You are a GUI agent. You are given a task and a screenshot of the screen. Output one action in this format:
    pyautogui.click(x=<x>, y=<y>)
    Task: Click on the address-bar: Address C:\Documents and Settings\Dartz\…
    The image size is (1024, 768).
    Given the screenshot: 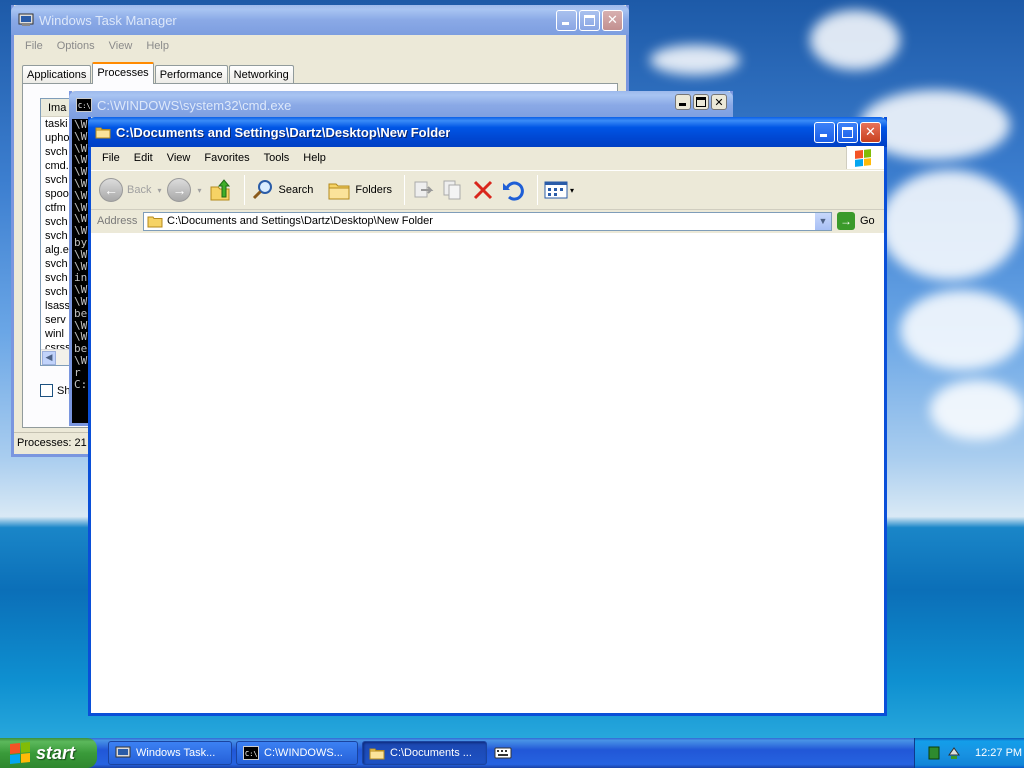 What is the action you would take?
    pyautogui.click(x=487, y=221)
    